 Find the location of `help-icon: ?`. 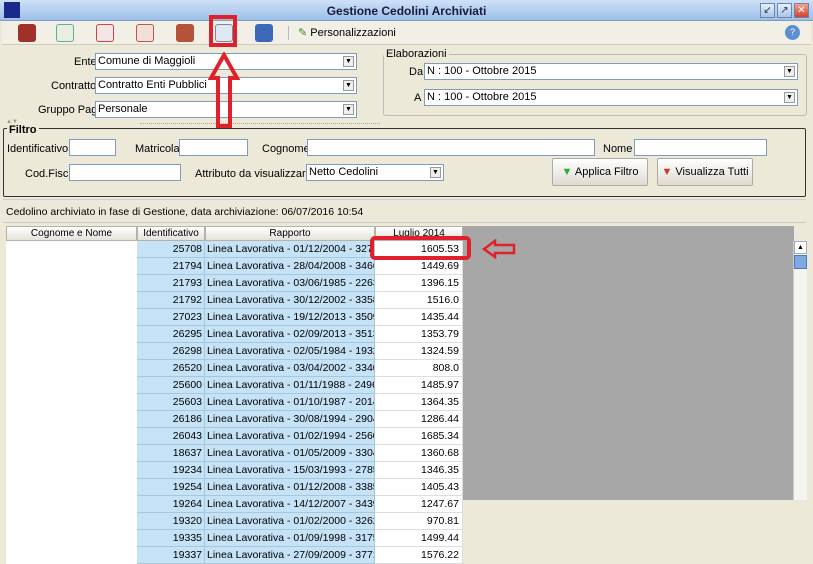

help-icon: ? is located at coordinates (792, 32).